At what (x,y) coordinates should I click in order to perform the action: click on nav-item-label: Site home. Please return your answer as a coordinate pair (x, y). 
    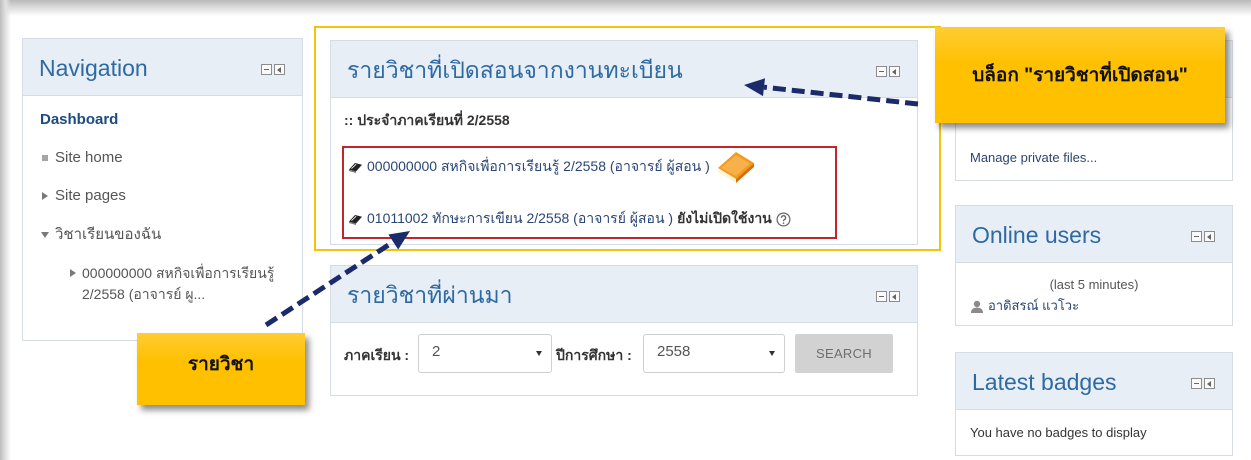
    Looking at the image, I should click on (89, 157).